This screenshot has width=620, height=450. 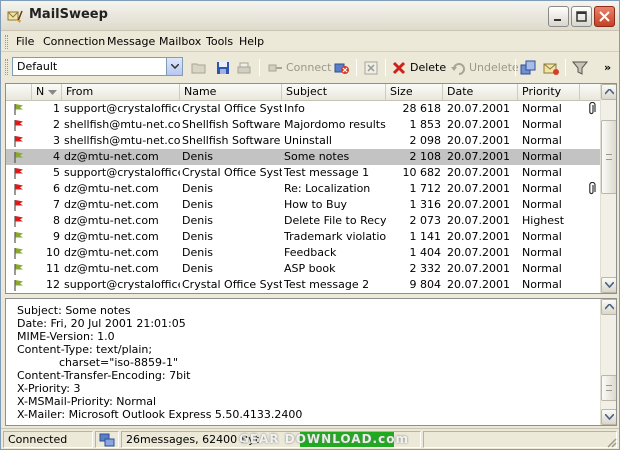 I want to click on header-number-label: N, so click(x=40, y=91).